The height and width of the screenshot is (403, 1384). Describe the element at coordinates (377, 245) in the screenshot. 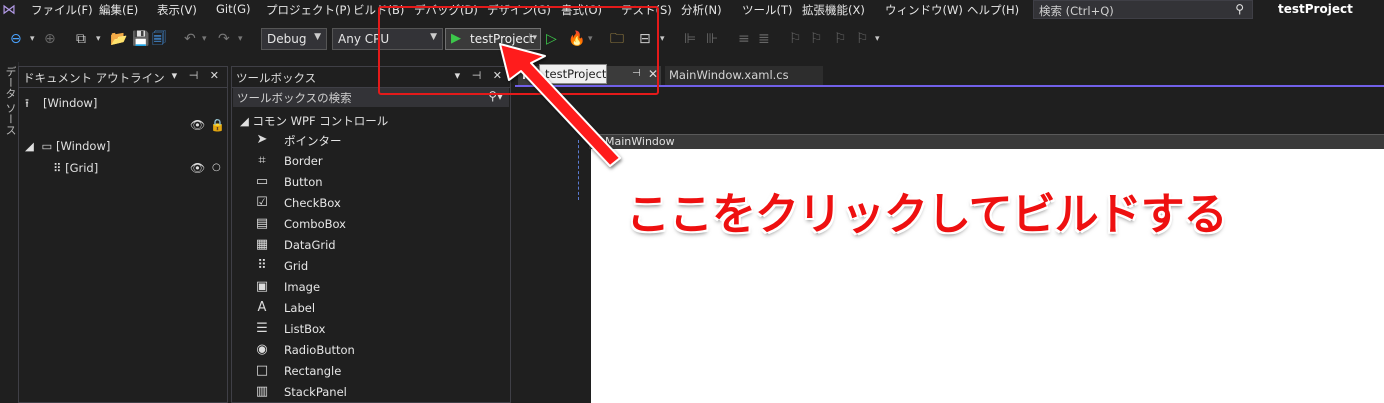

I see `toolbox-item: ▦ DataGrid` at that location.